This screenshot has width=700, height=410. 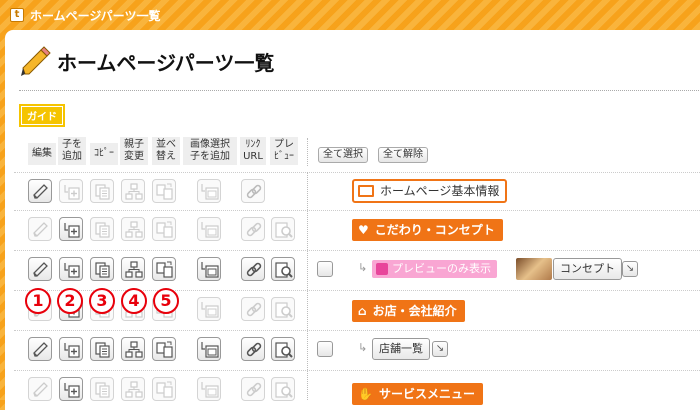 I want to click on col-link-l2: URL, so click(x=253, y=156).